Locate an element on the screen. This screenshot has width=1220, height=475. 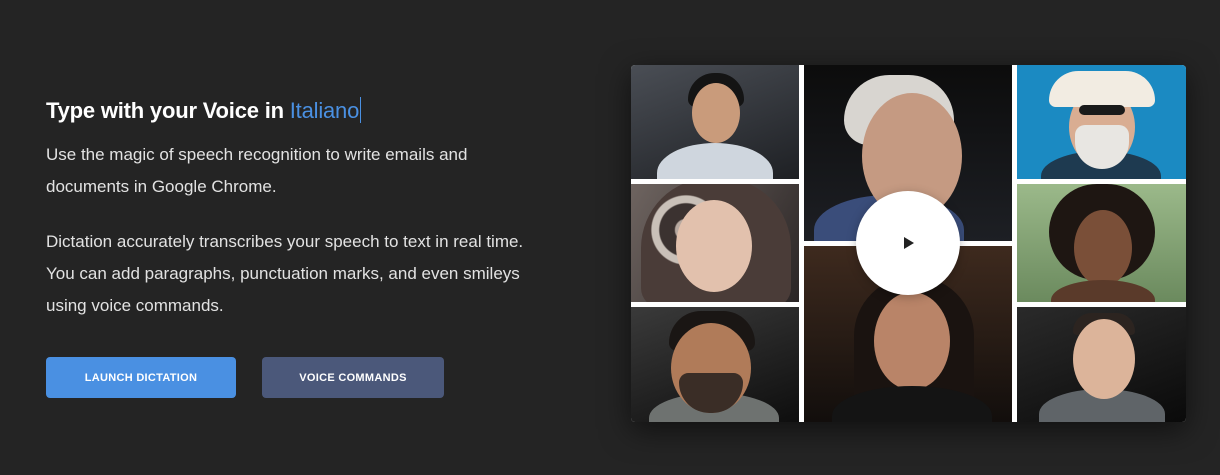
play-icon is located at coordinates (909, 243).